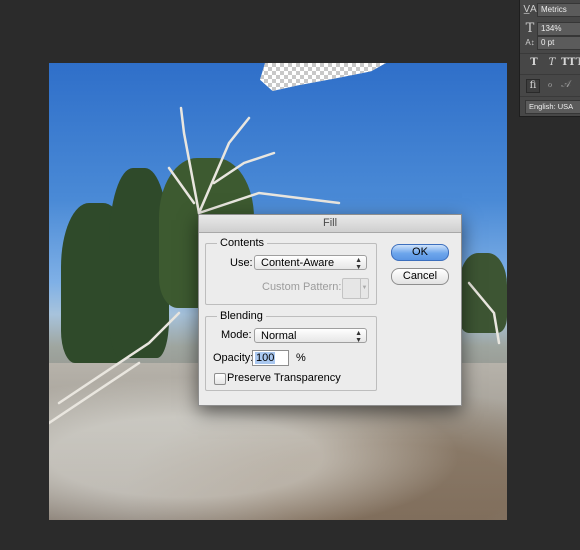 The height and width of the screenshot is (550, 580). I want to click on opacity-unit: %, so click(301, 358).